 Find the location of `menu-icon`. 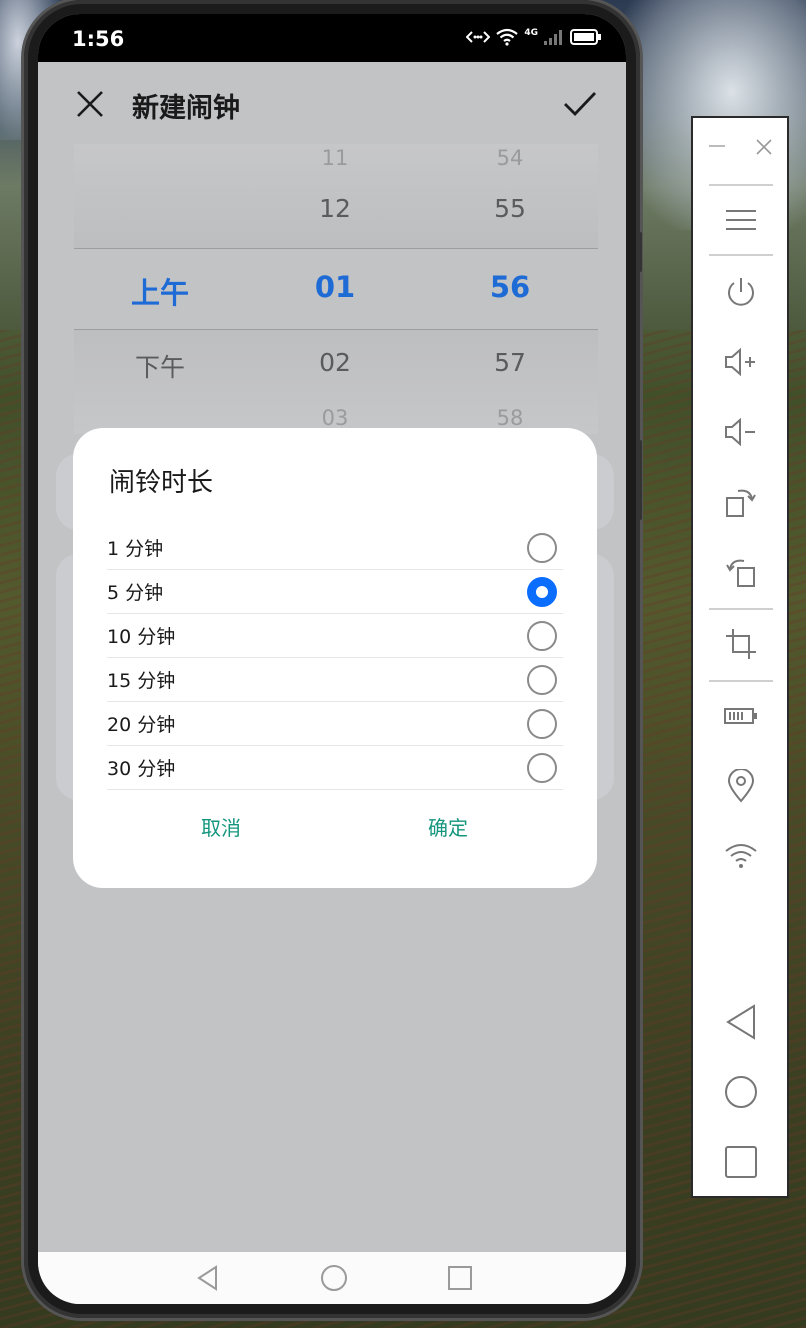

menu-icon is located at coordinates (741, 220).